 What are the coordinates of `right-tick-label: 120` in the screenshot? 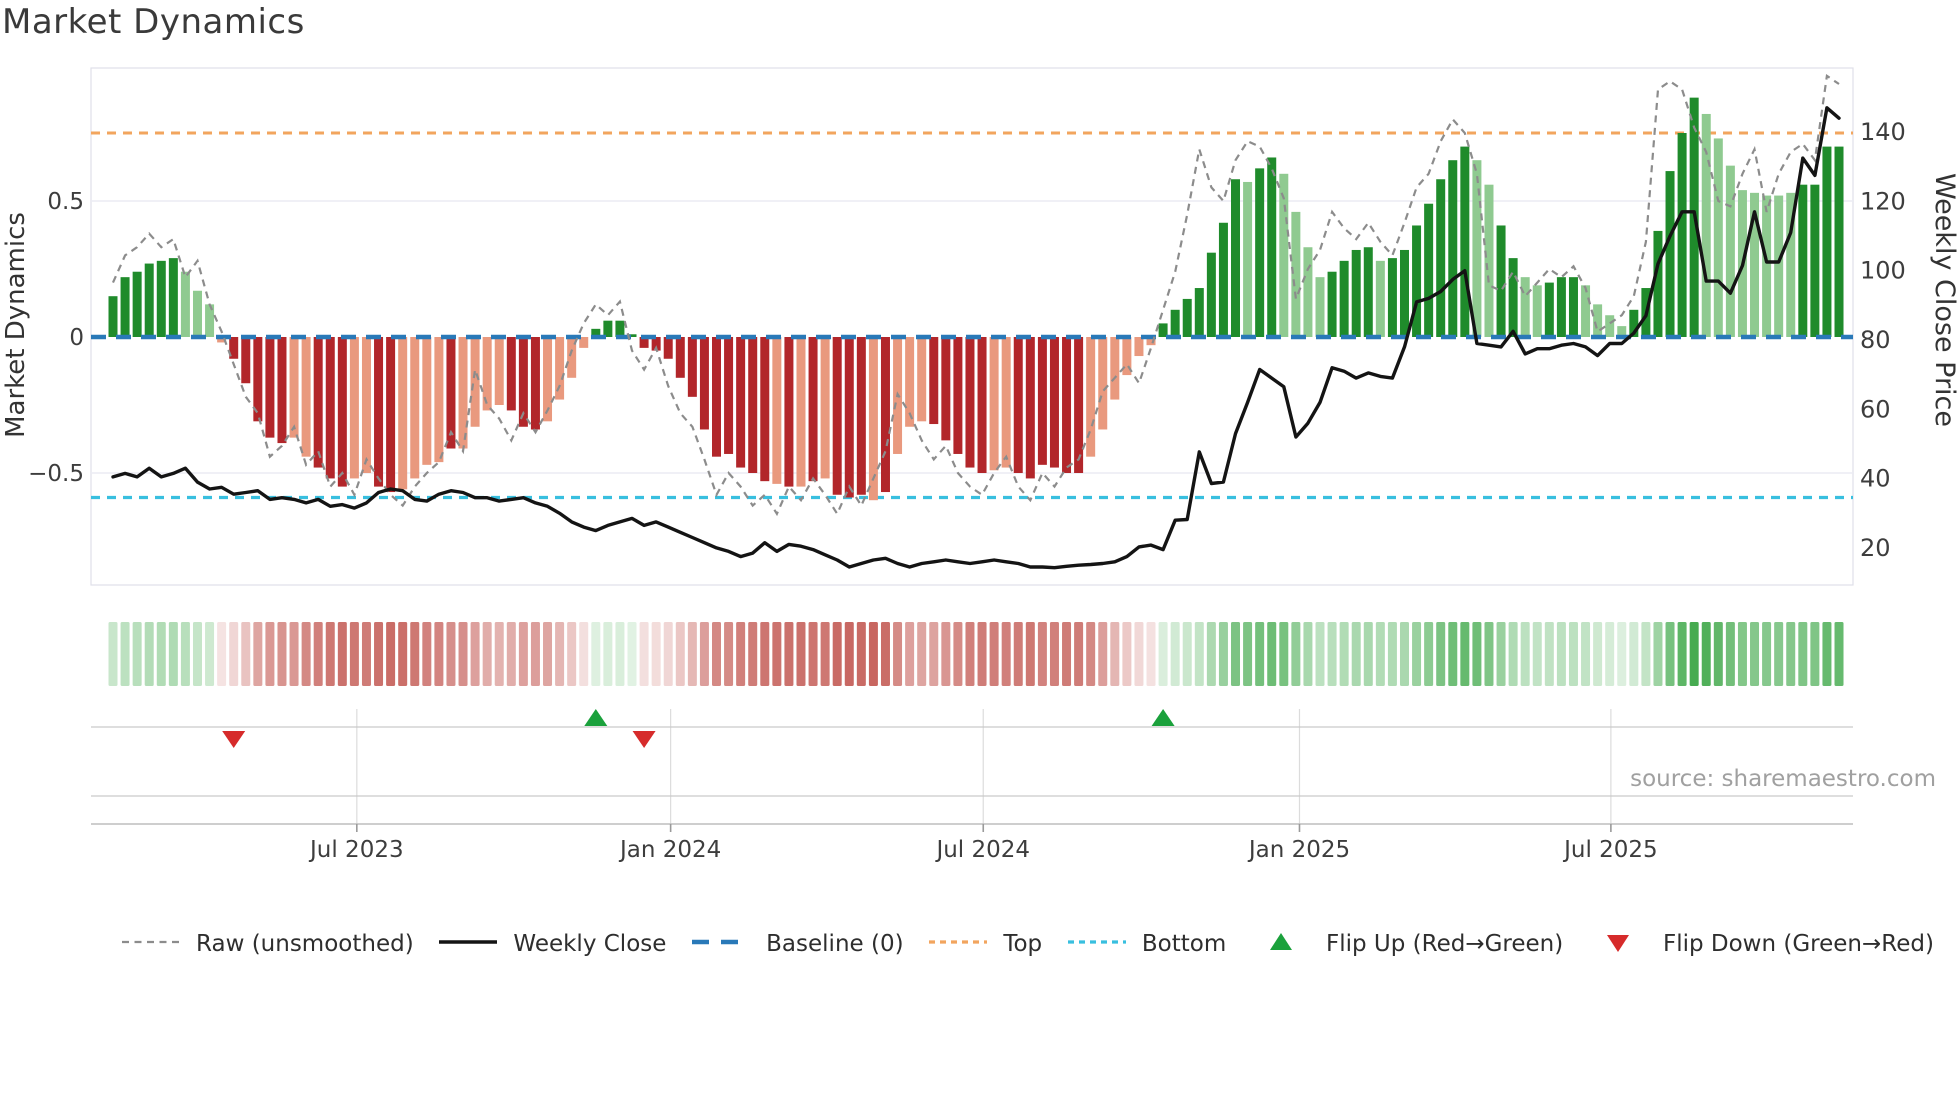 It's located at (1883, 201).